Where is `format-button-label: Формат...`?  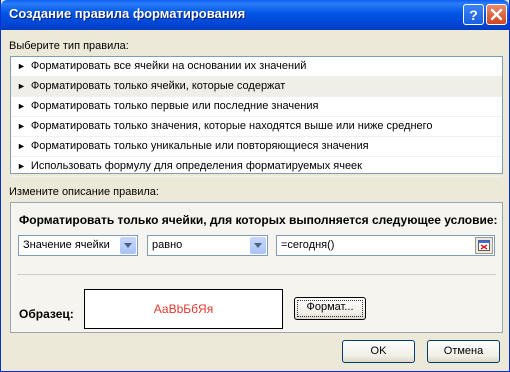 format-button-label: Формат... is located at coordinates (330, 307).